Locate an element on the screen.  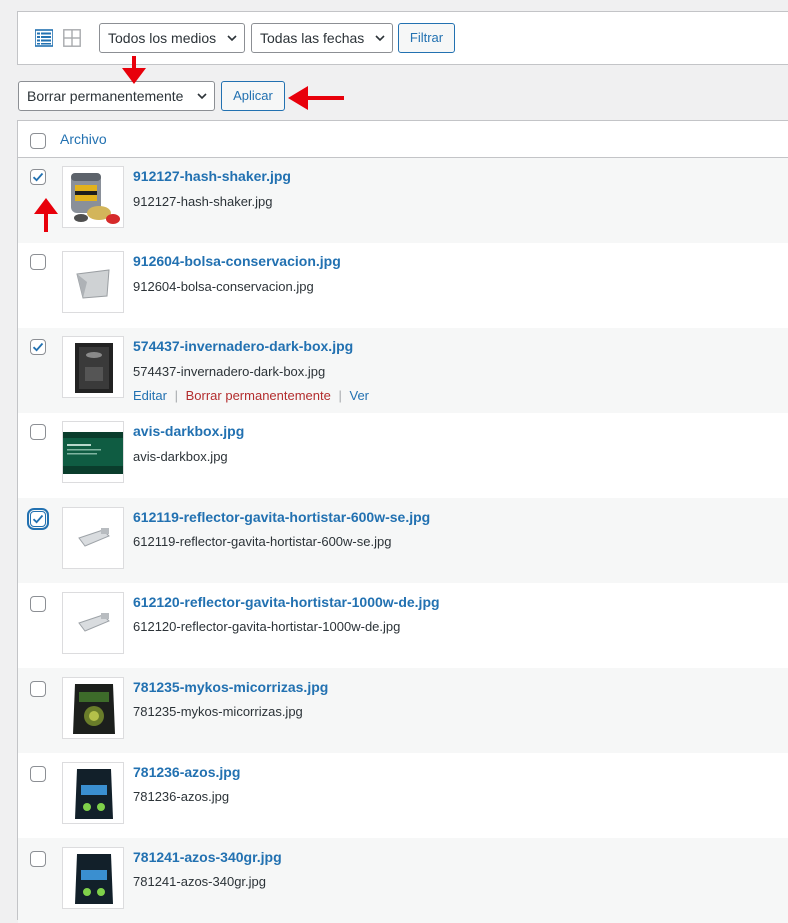
media-filename: 781236-azos.jpg is located at coordinates (181, 796).